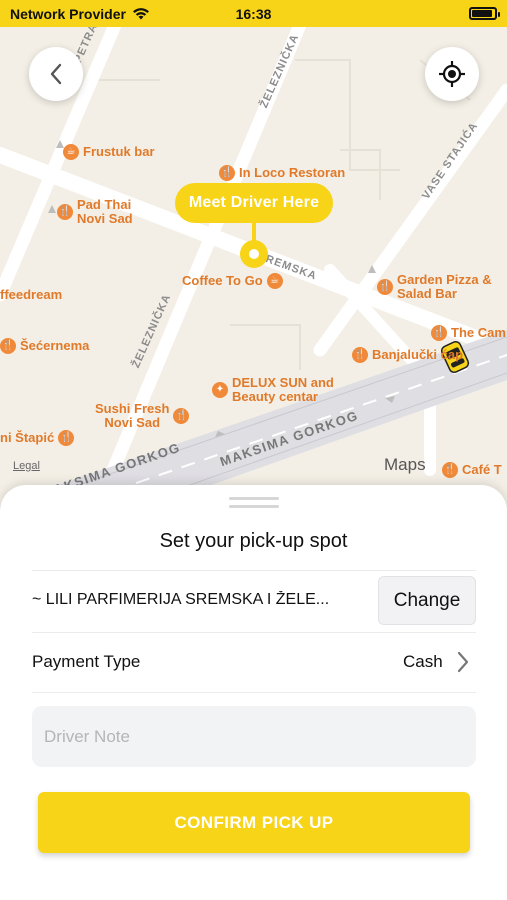 The width and height of the screenshot is (507, 900). Describe the element at coordinates (68, 13) in the screenshot. I see `carrier-label: Network Provider` at that location.